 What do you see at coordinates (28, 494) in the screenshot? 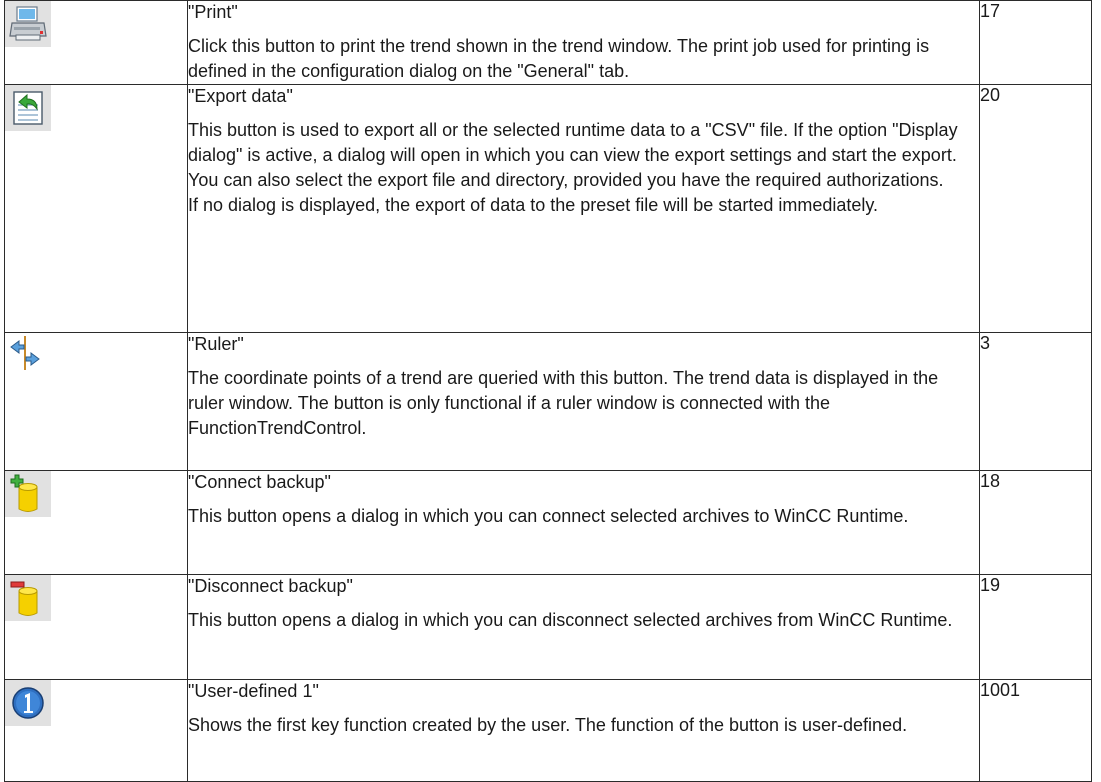
I see `connect-backup-icon` at bounding box center [28, 494].